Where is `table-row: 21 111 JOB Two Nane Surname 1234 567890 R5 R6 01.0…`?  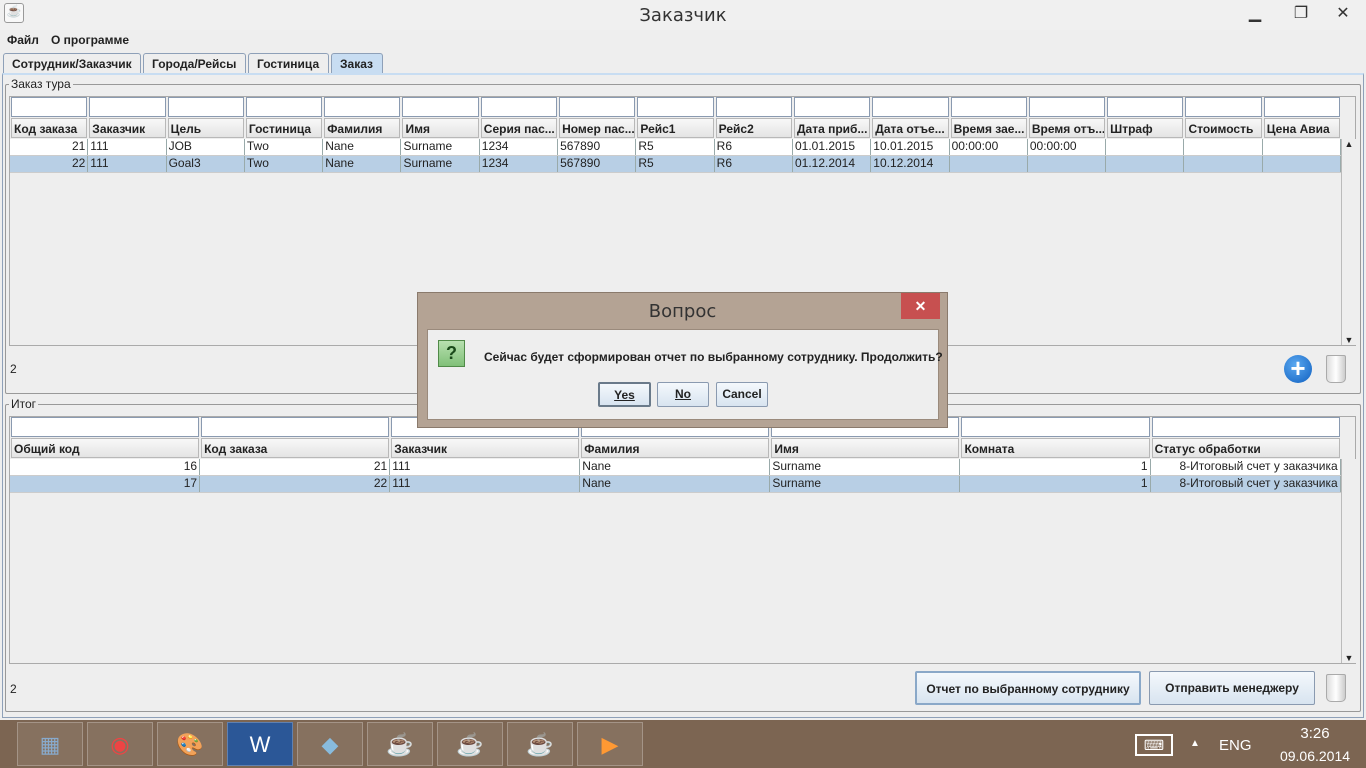
table-row: 21 111 JOB Two Nane Surname 1234 567890 R5 R6 01.0… is located at coordinates (676, 147).